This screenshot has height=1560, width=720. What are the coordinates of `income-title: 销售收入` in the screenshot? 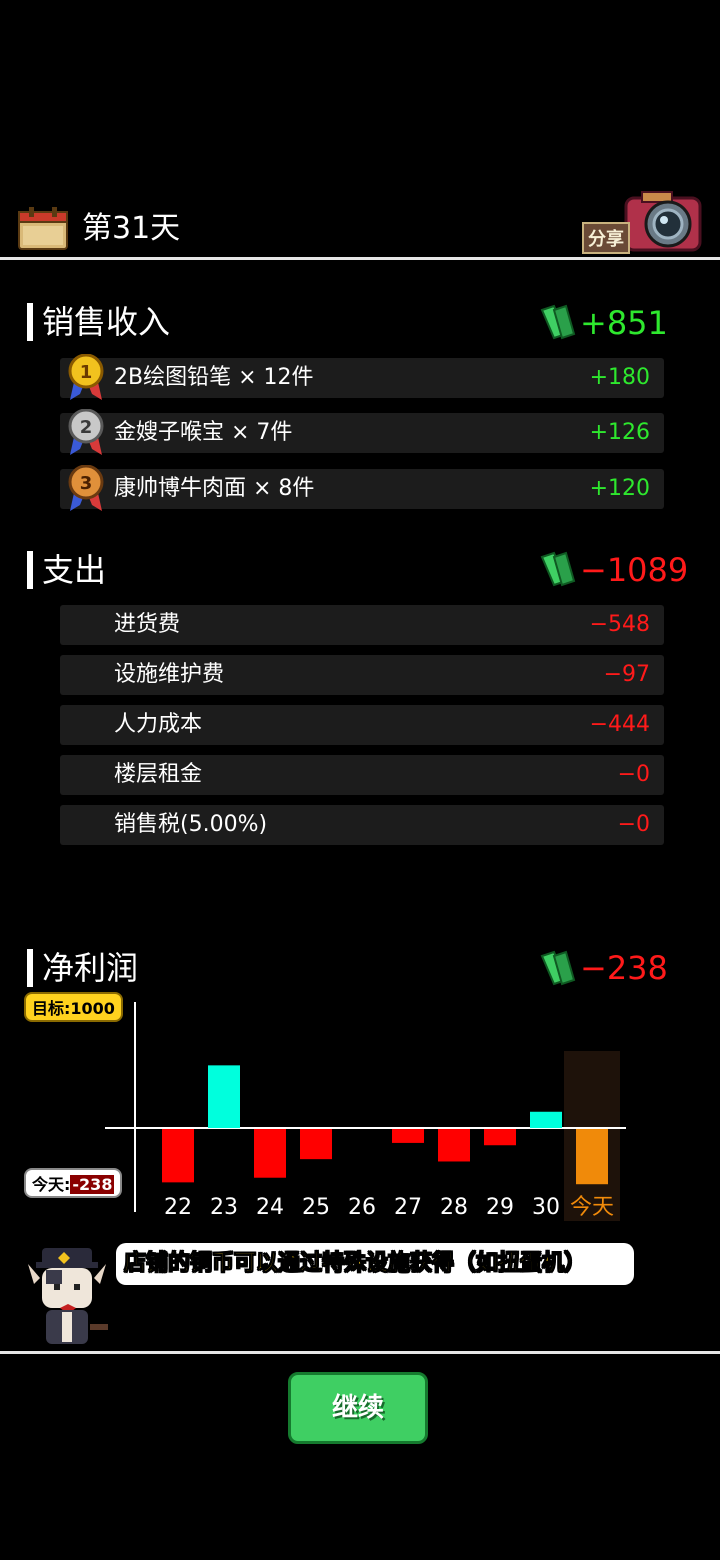 It's located at (106, 322).